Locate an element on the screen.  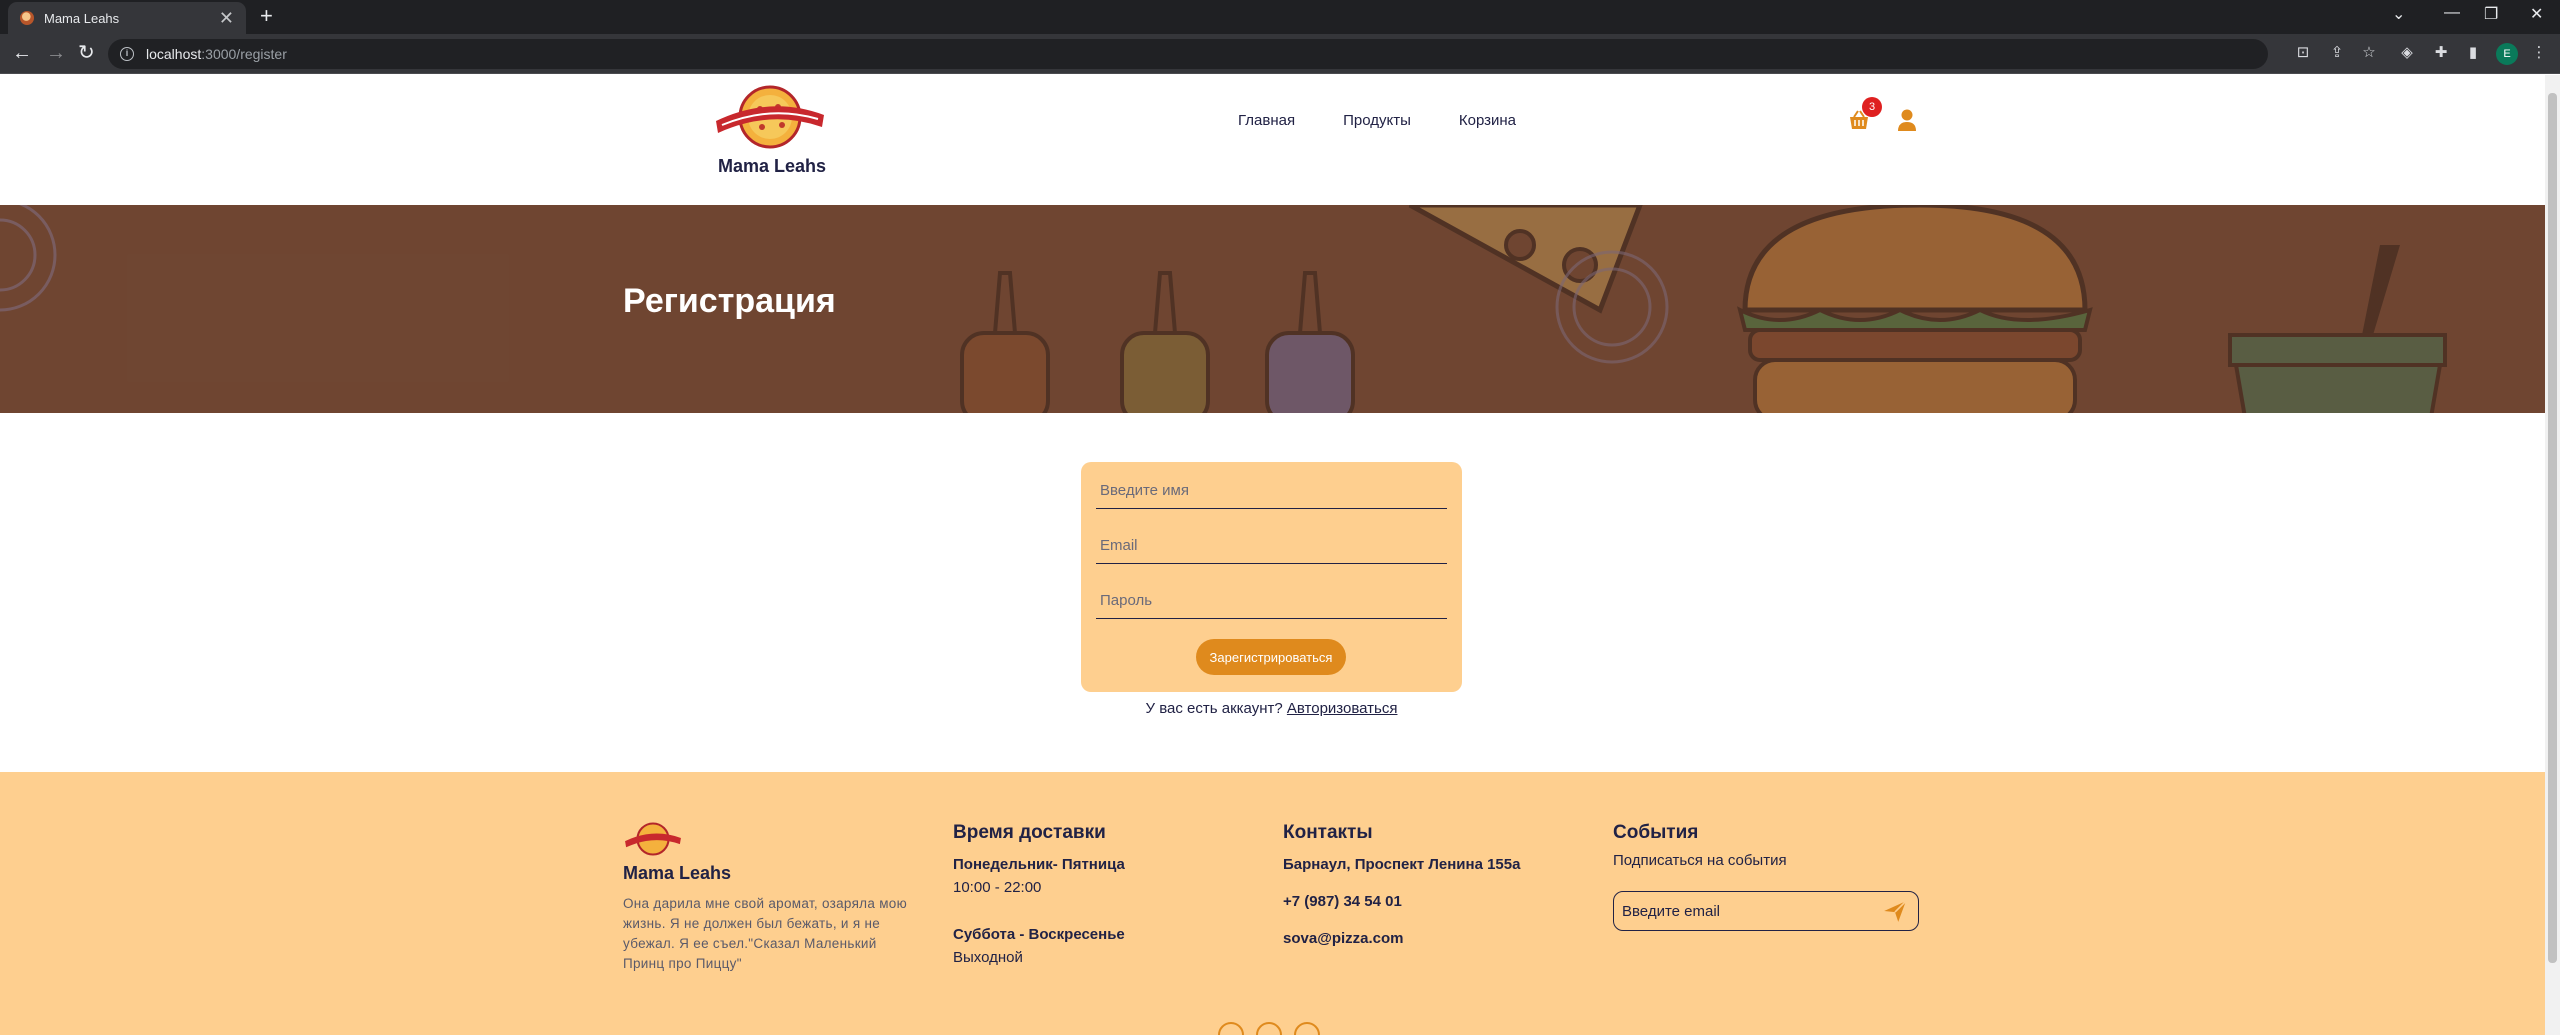
weekend-hours: Выходной is located at coordinates (988, 957).